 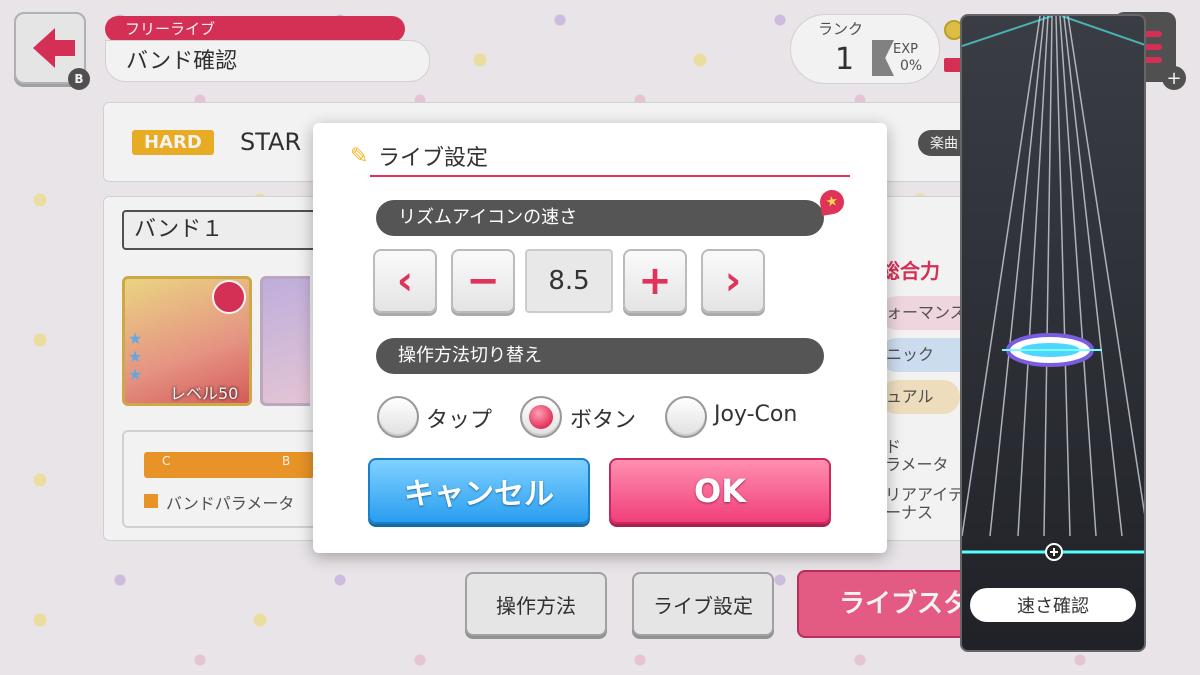 I want to click on radio-joycon, so click(x=686, y=417).